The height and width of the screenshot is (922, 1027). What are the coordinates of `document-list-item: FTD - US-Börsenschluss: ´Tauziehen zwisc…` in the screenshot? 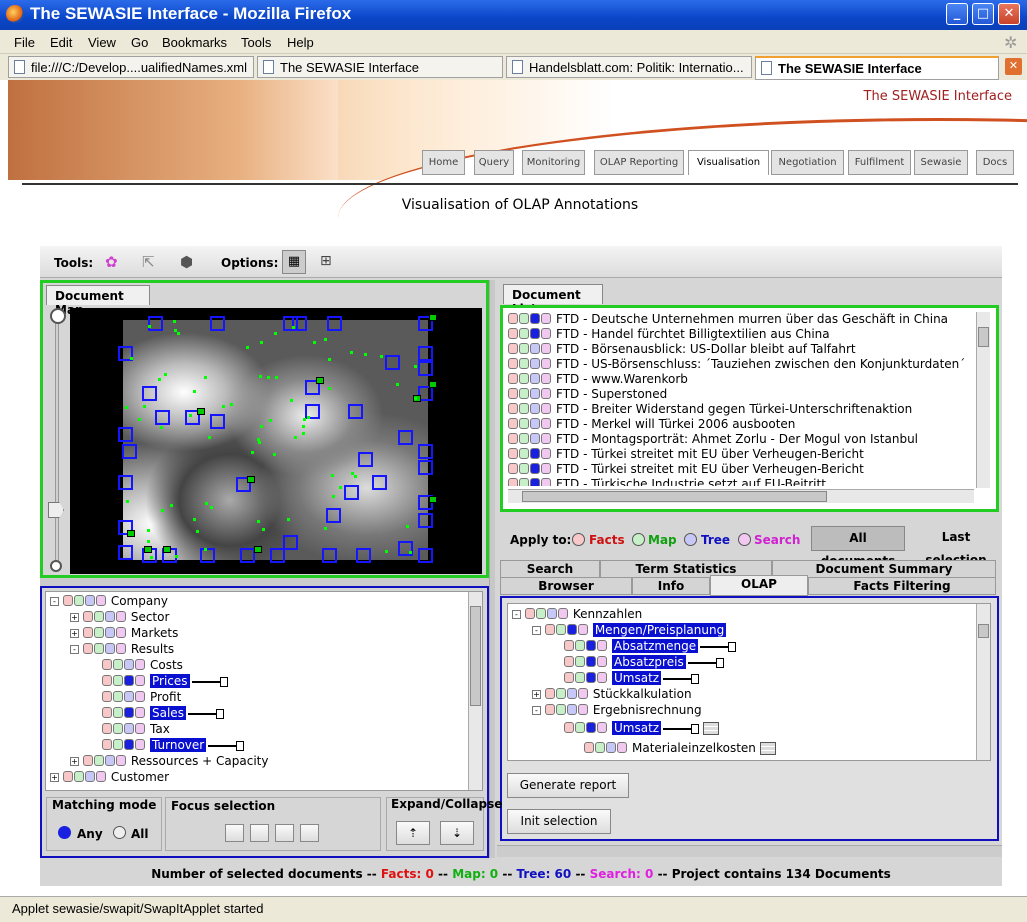 It's located at (736, 364).